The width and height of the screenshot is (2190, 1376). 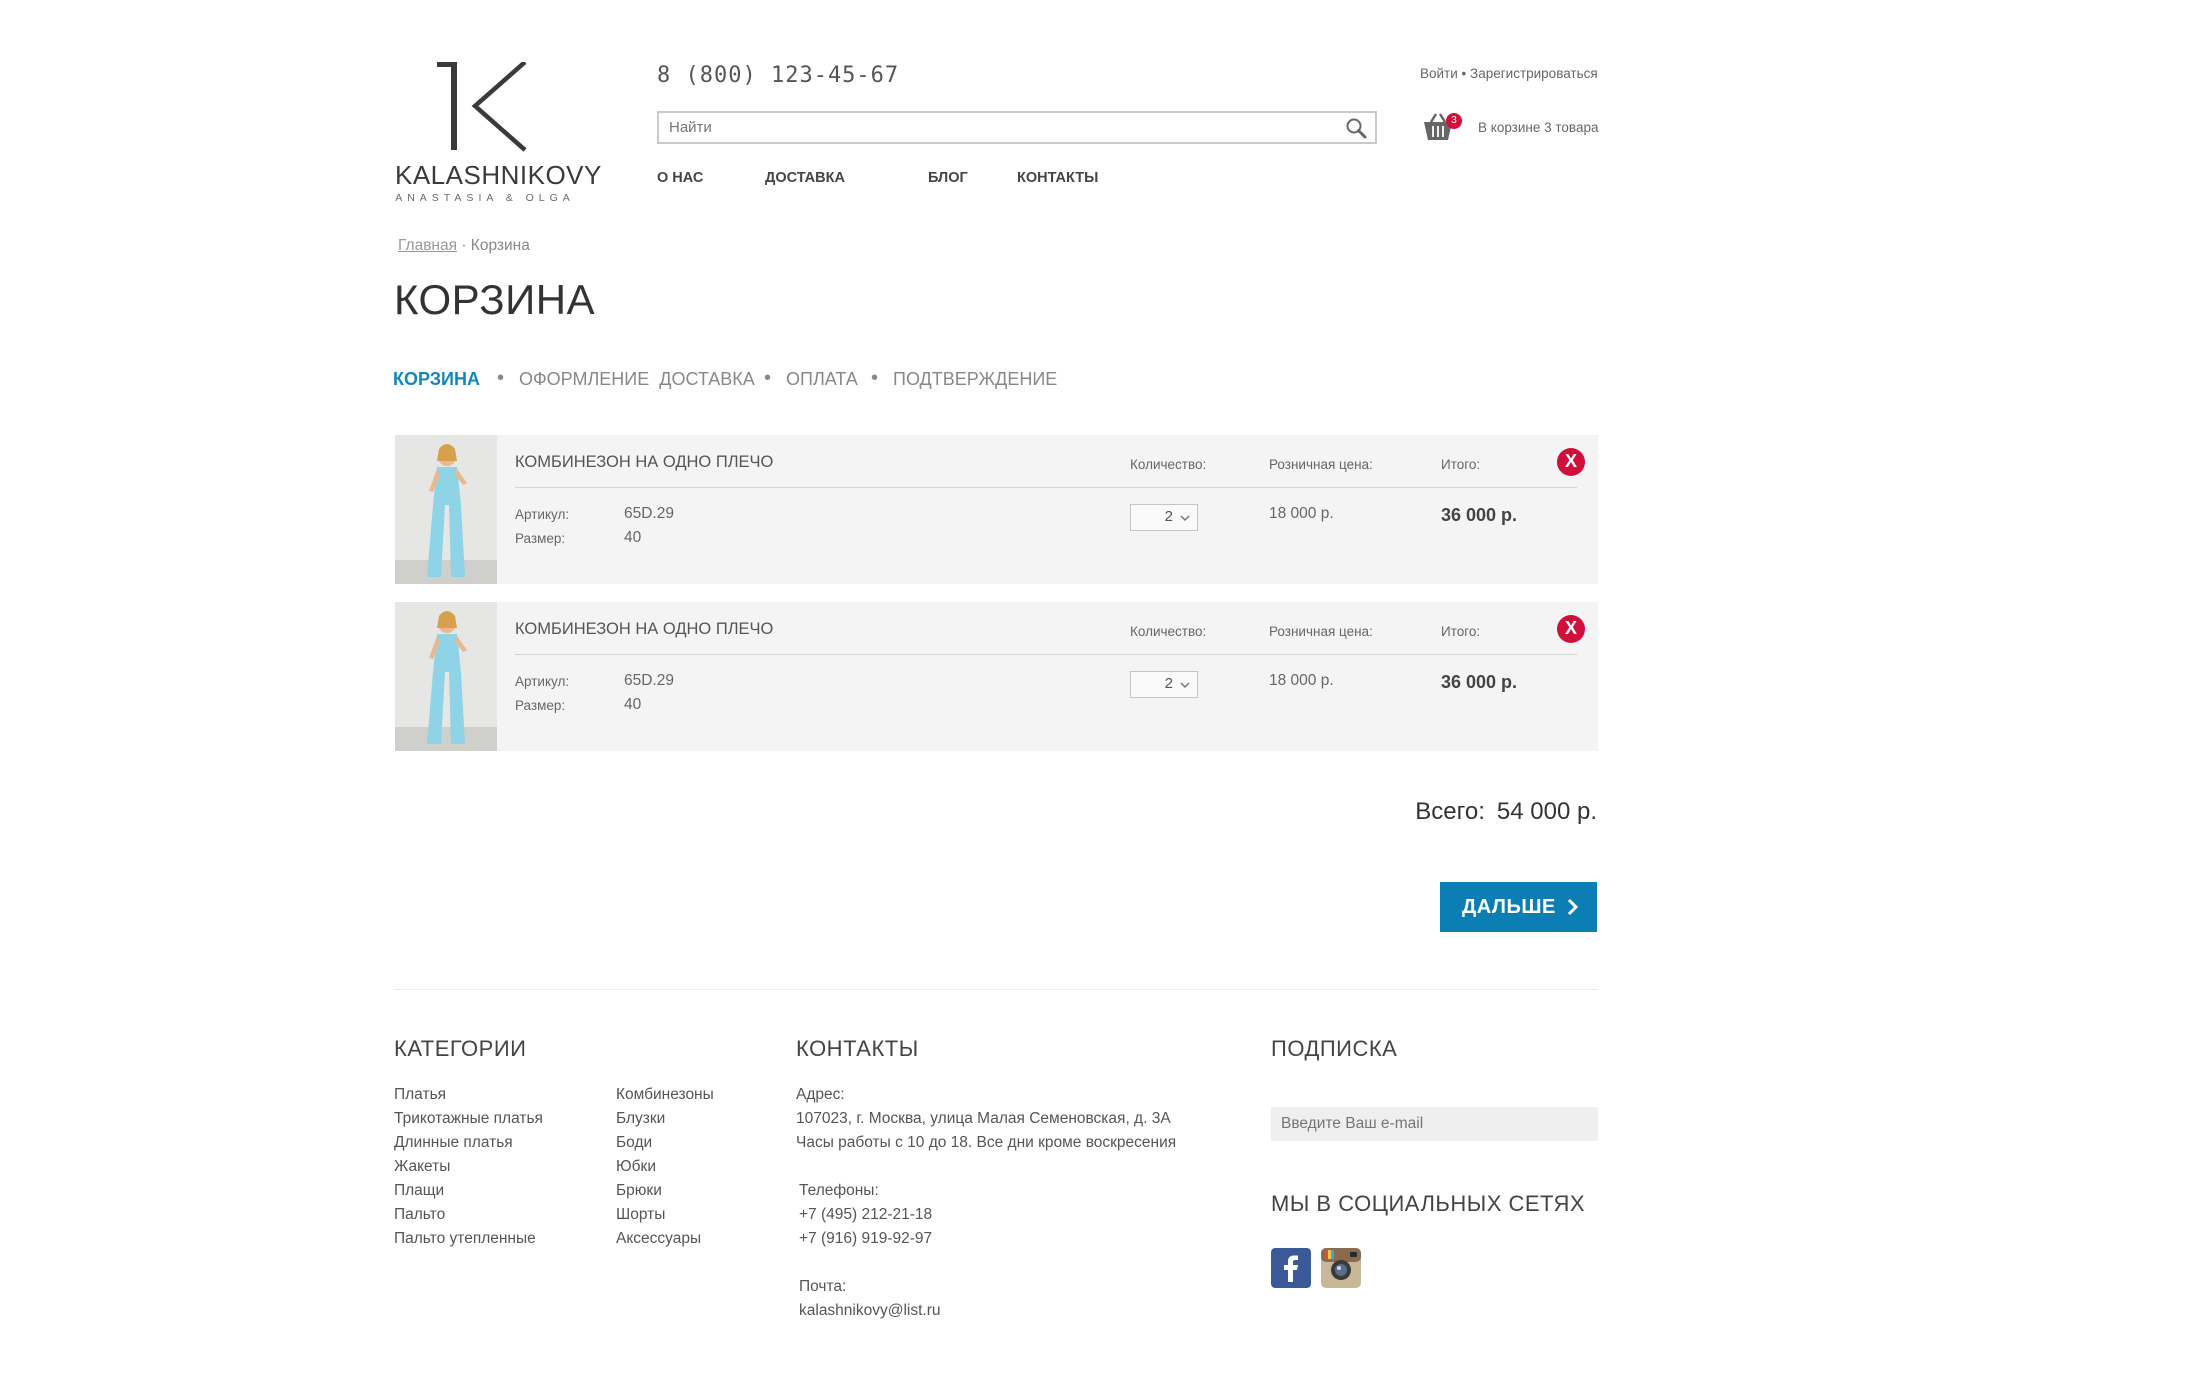 What do you see at coordinates (975, 379) in the screenshot?
I see `step-confirm: ПОДТВЕРЖДЕНИЕ` at bounding box center [975, 379].